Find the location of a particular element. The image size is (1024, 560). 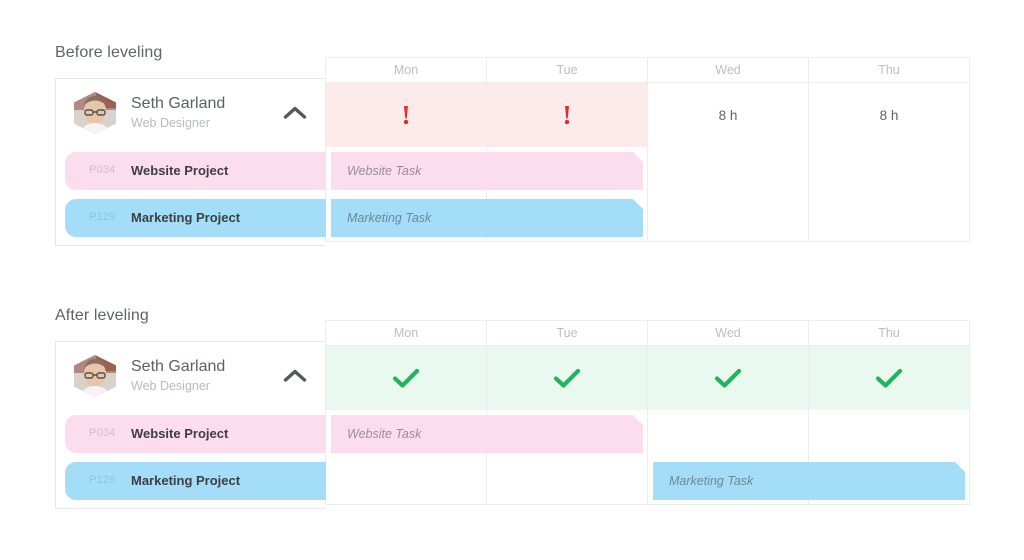

section-title: Before leveling is located at coordinates (109, 52).